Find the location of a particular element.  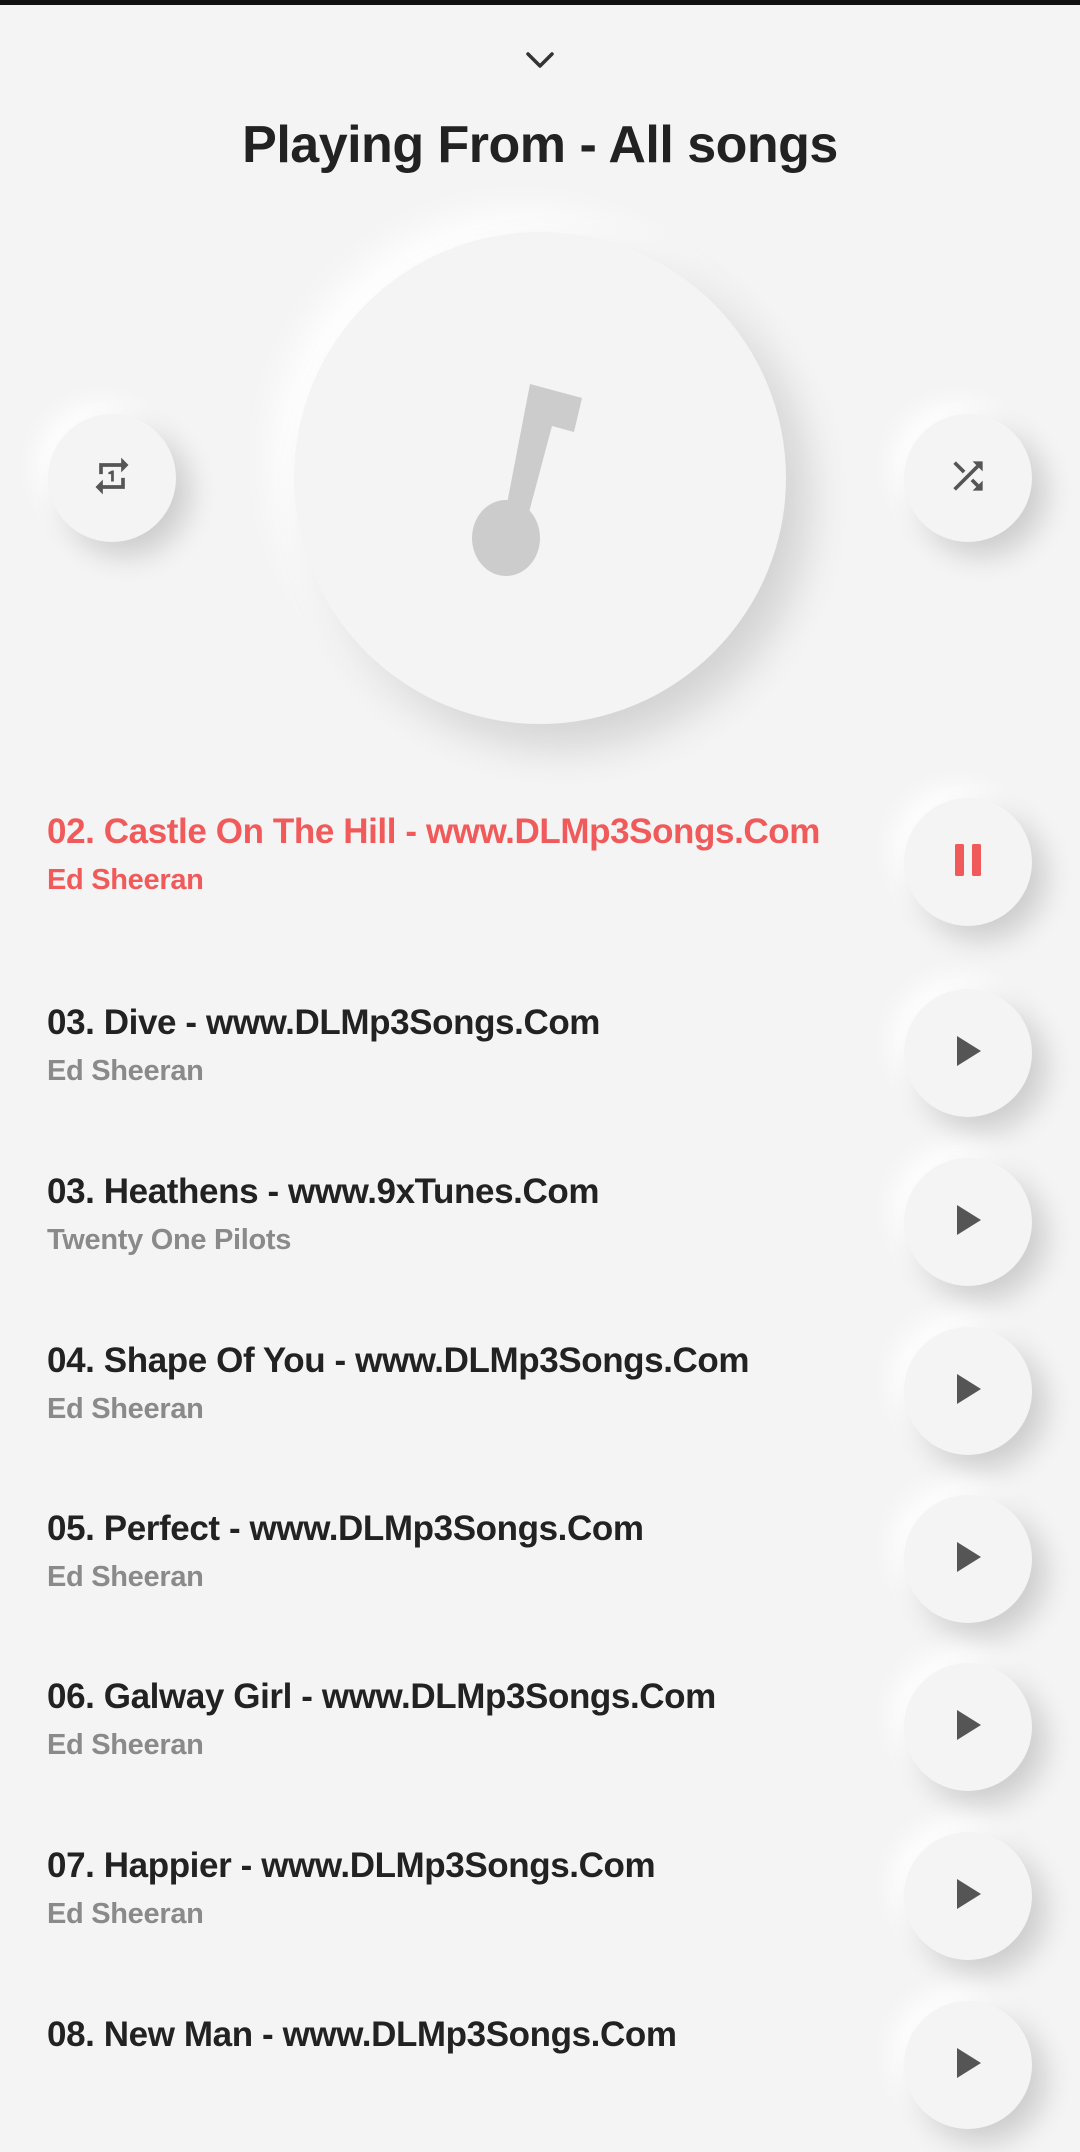

album-artwork is located at coordinates (540, 478).